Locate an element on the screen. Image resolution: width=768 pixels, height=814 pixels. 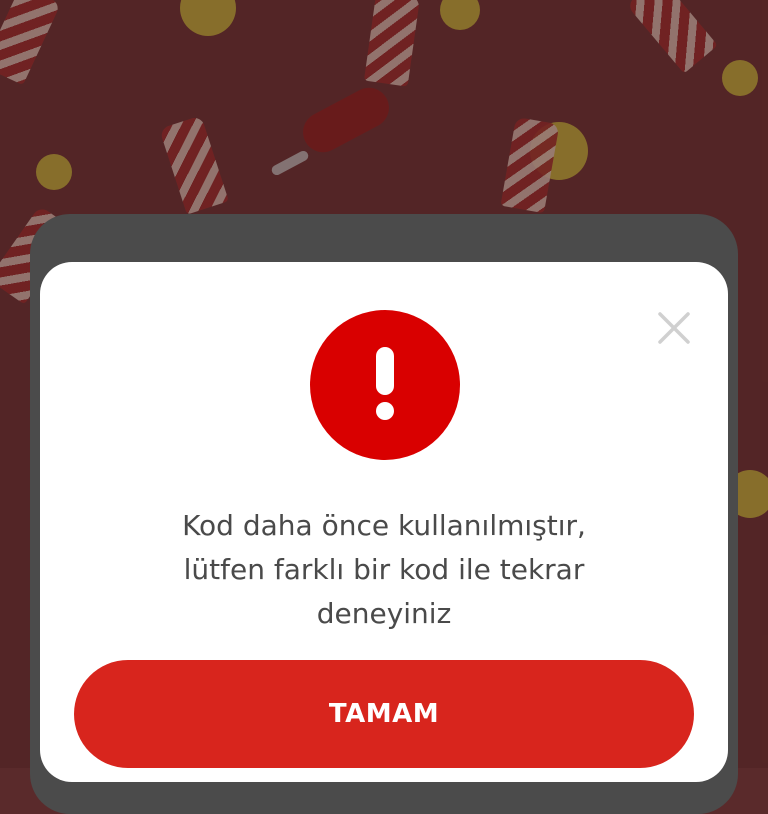
exclamation-icon-bar is located at coordinates (385, 371).